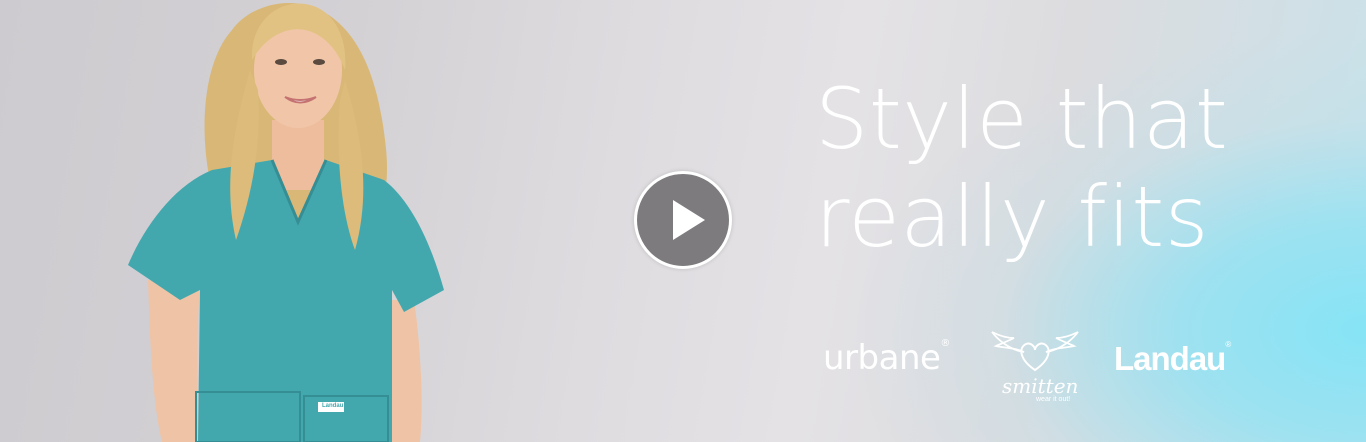  What do you see at coordinates (1053, 399) in the screenshot?
I see `smitten-tagline: wear it out!` at bounding box center [1053, 399].